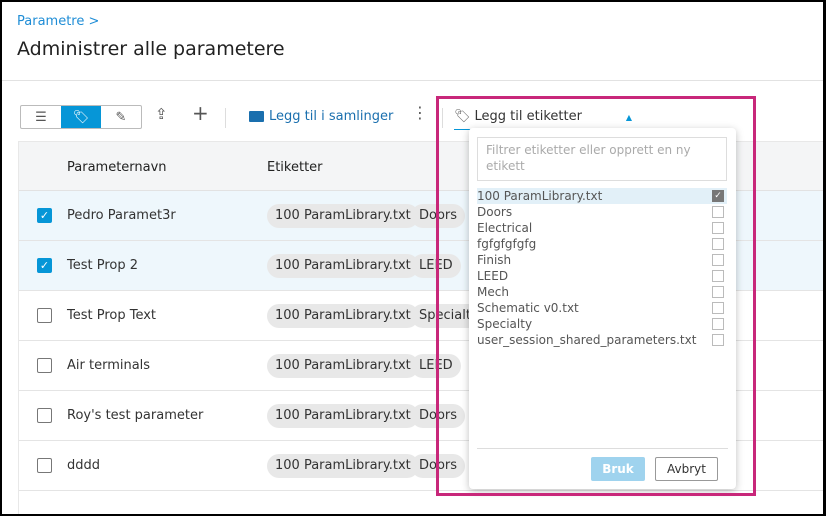 Image resolution: width=826 pixels, height=516 pixels. I want to click on view-switcher: ☰ 🏷︎ ✎, so click(81, 117).